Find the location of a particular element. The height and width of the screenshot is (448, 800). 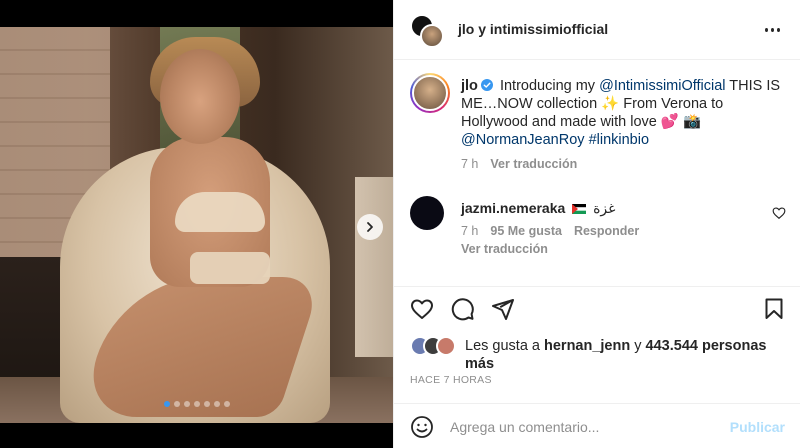

carousel-next-button is located at coordinates (370, 227).